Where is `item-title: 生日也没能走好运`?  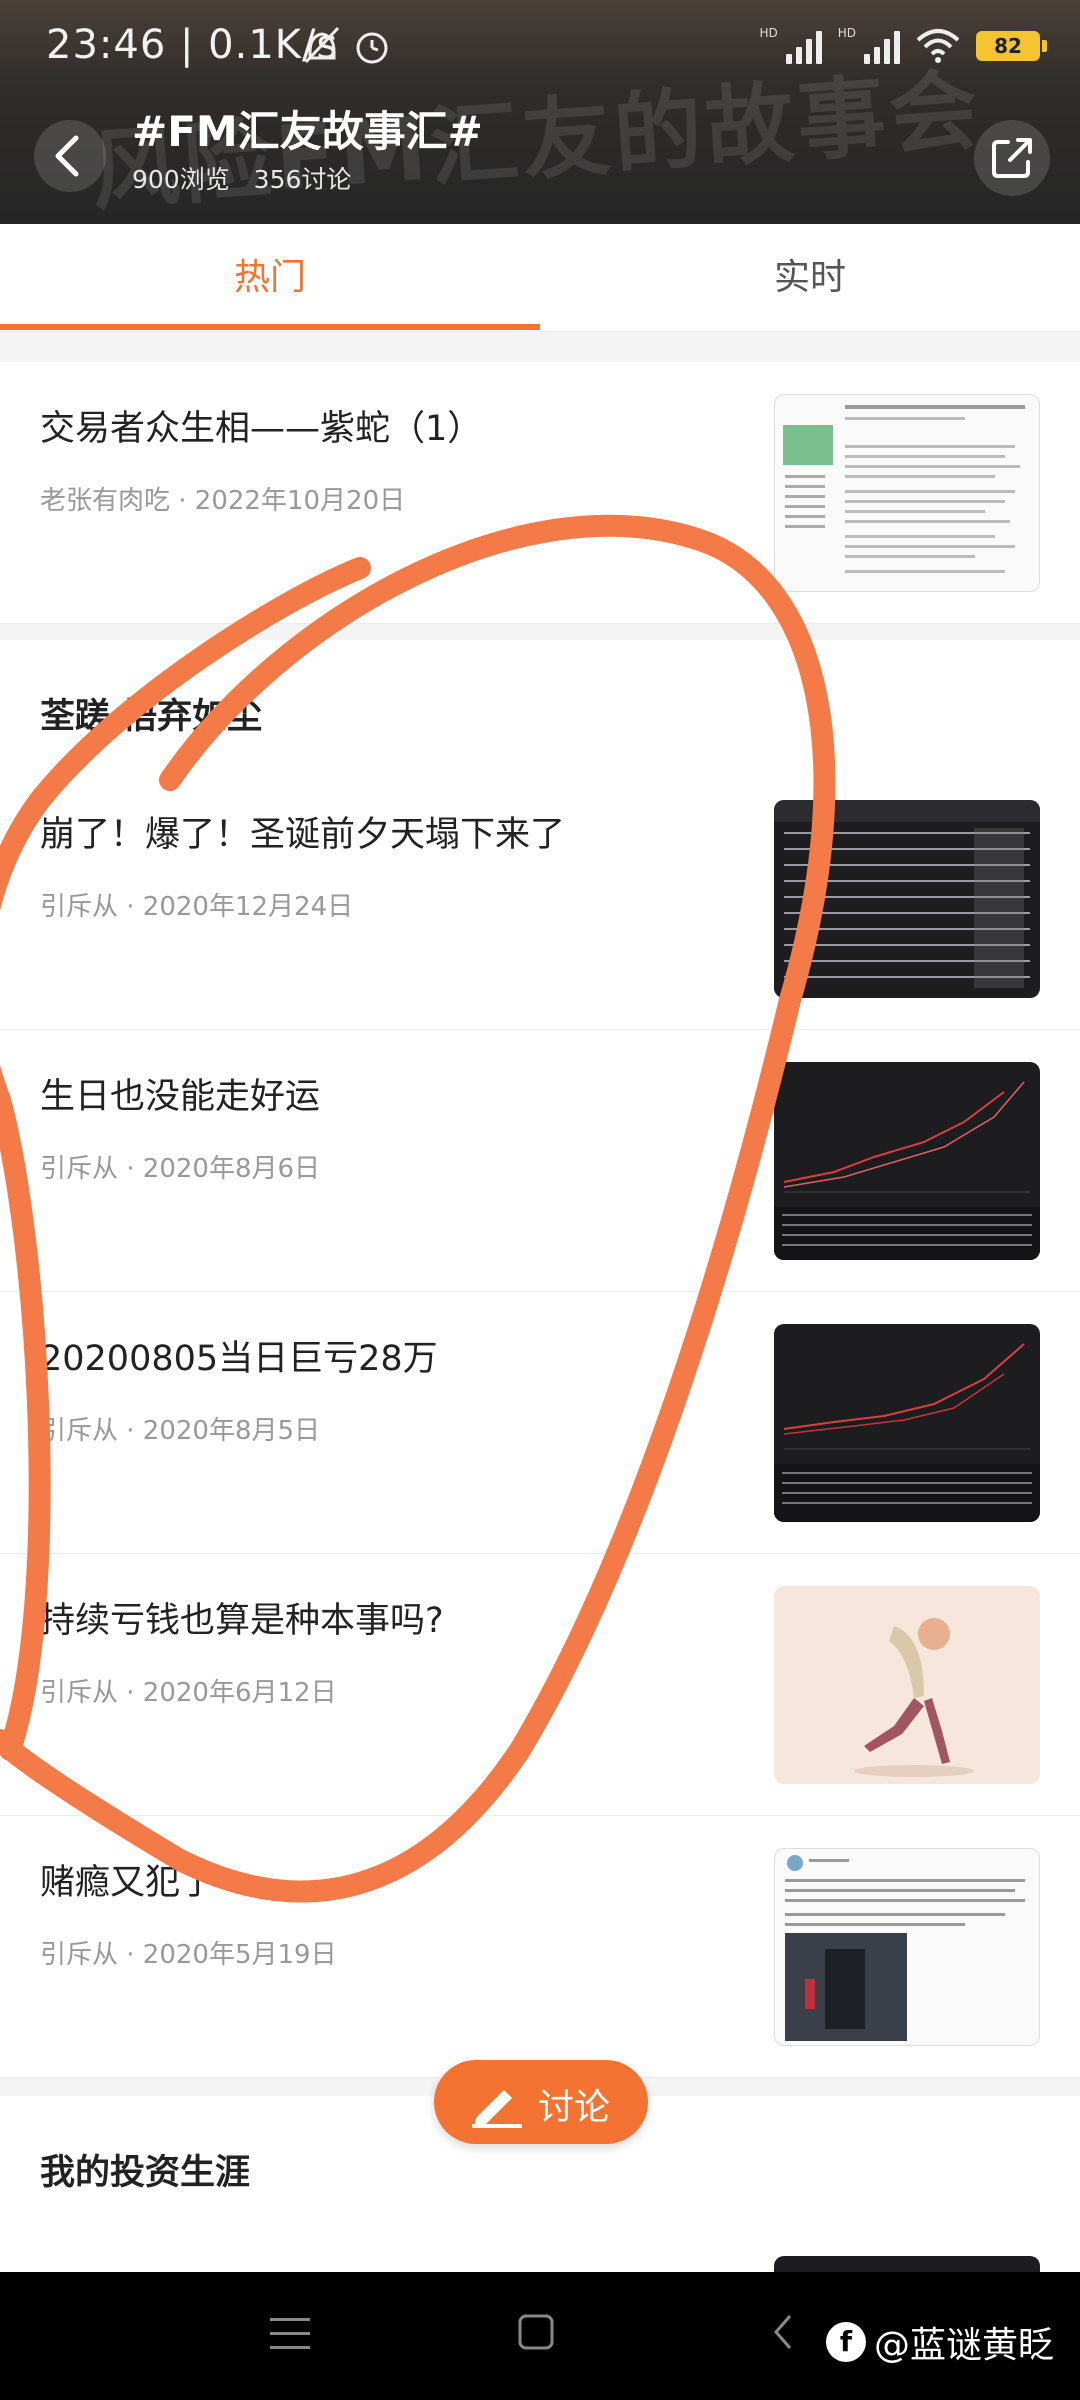
item-title: 生日也没能走好运 is located at coordinates (180, 1097).